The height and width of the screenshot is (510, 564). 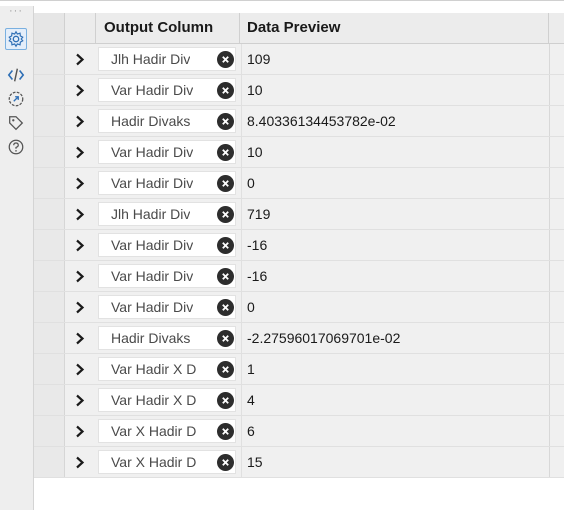 I want to click on table-row: Var X Hadir D 15, so click(x=299, y=462).